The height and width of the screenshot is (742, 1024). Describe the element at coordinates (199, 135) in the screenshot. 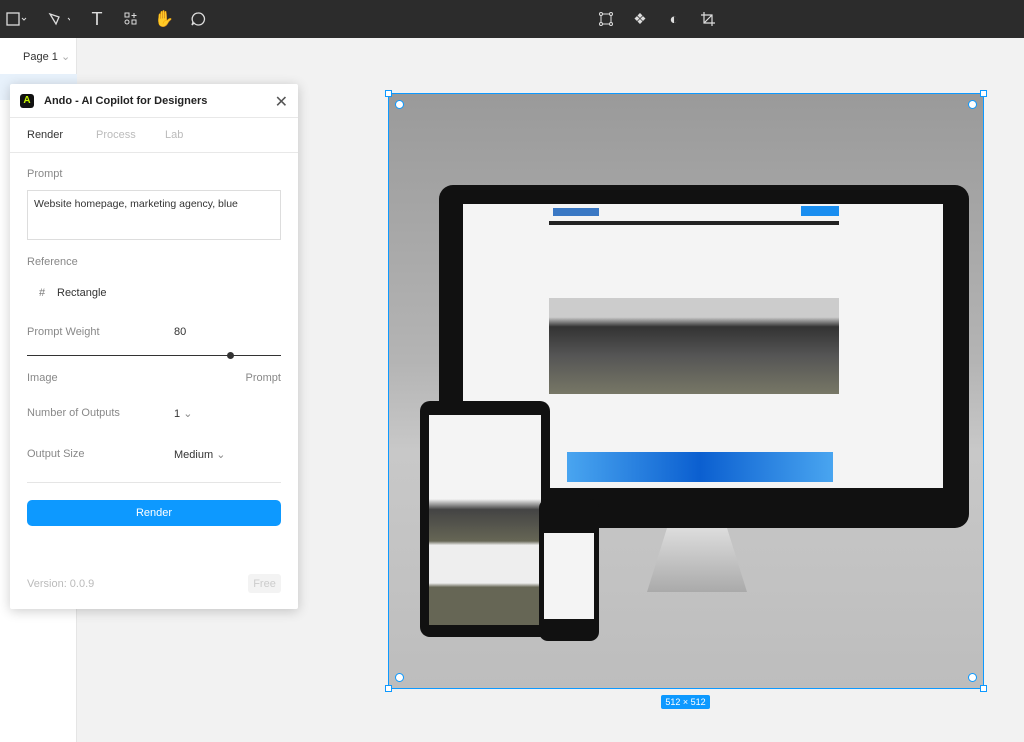

I see `tab-lab: Lab` at that location.